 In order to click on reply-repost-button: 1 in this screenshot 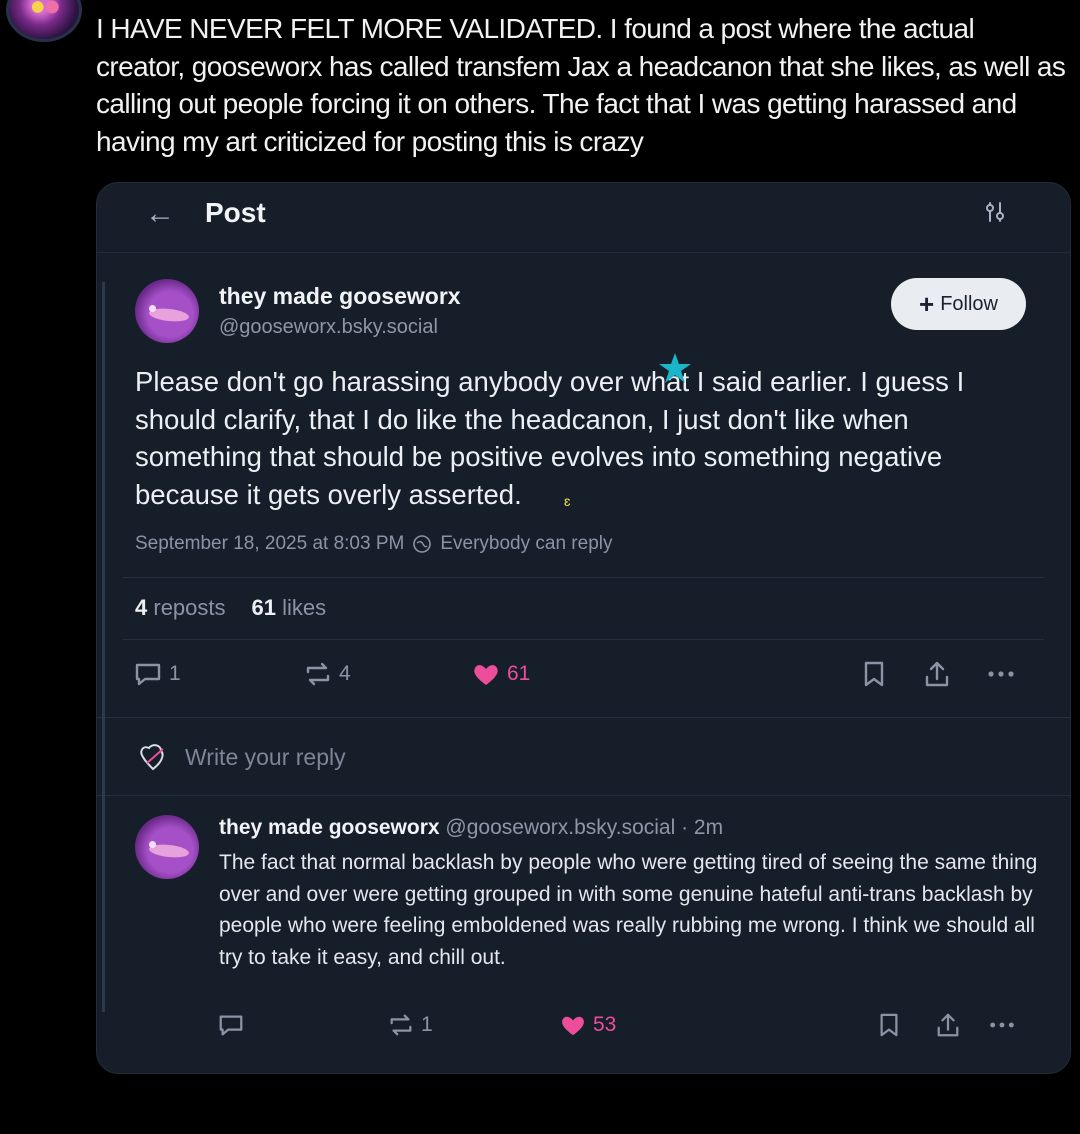, I will do `click(410, 1025)`.